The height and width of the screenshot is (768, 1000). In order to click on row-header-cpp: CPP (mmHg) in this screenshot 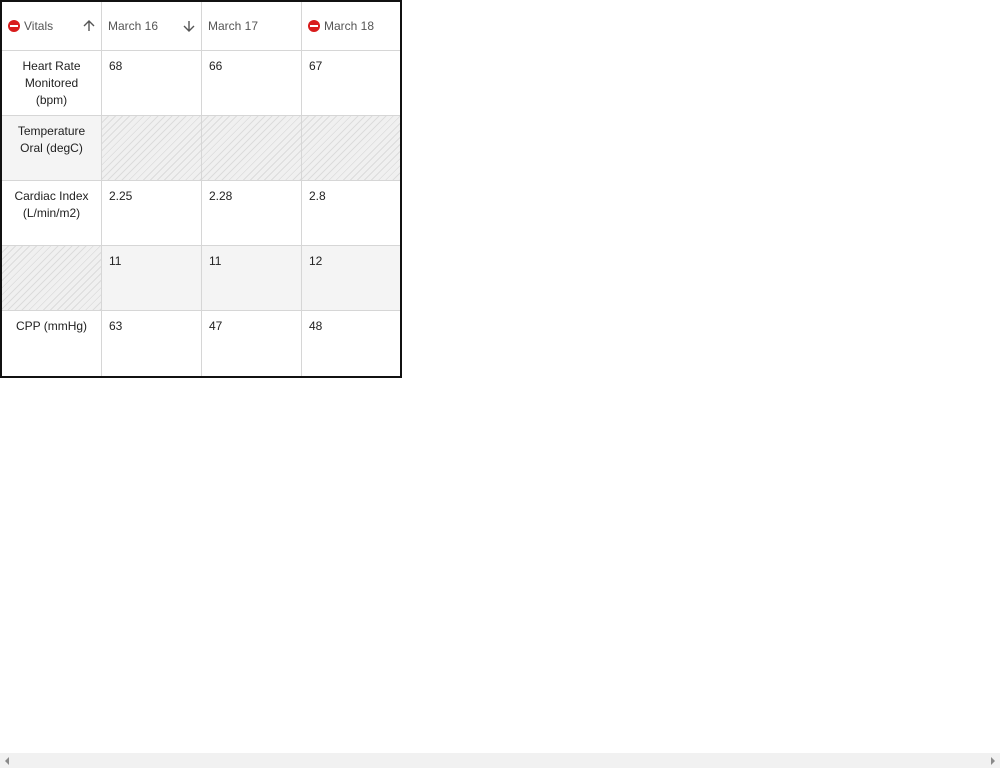, I will do `click(52, 343)`.